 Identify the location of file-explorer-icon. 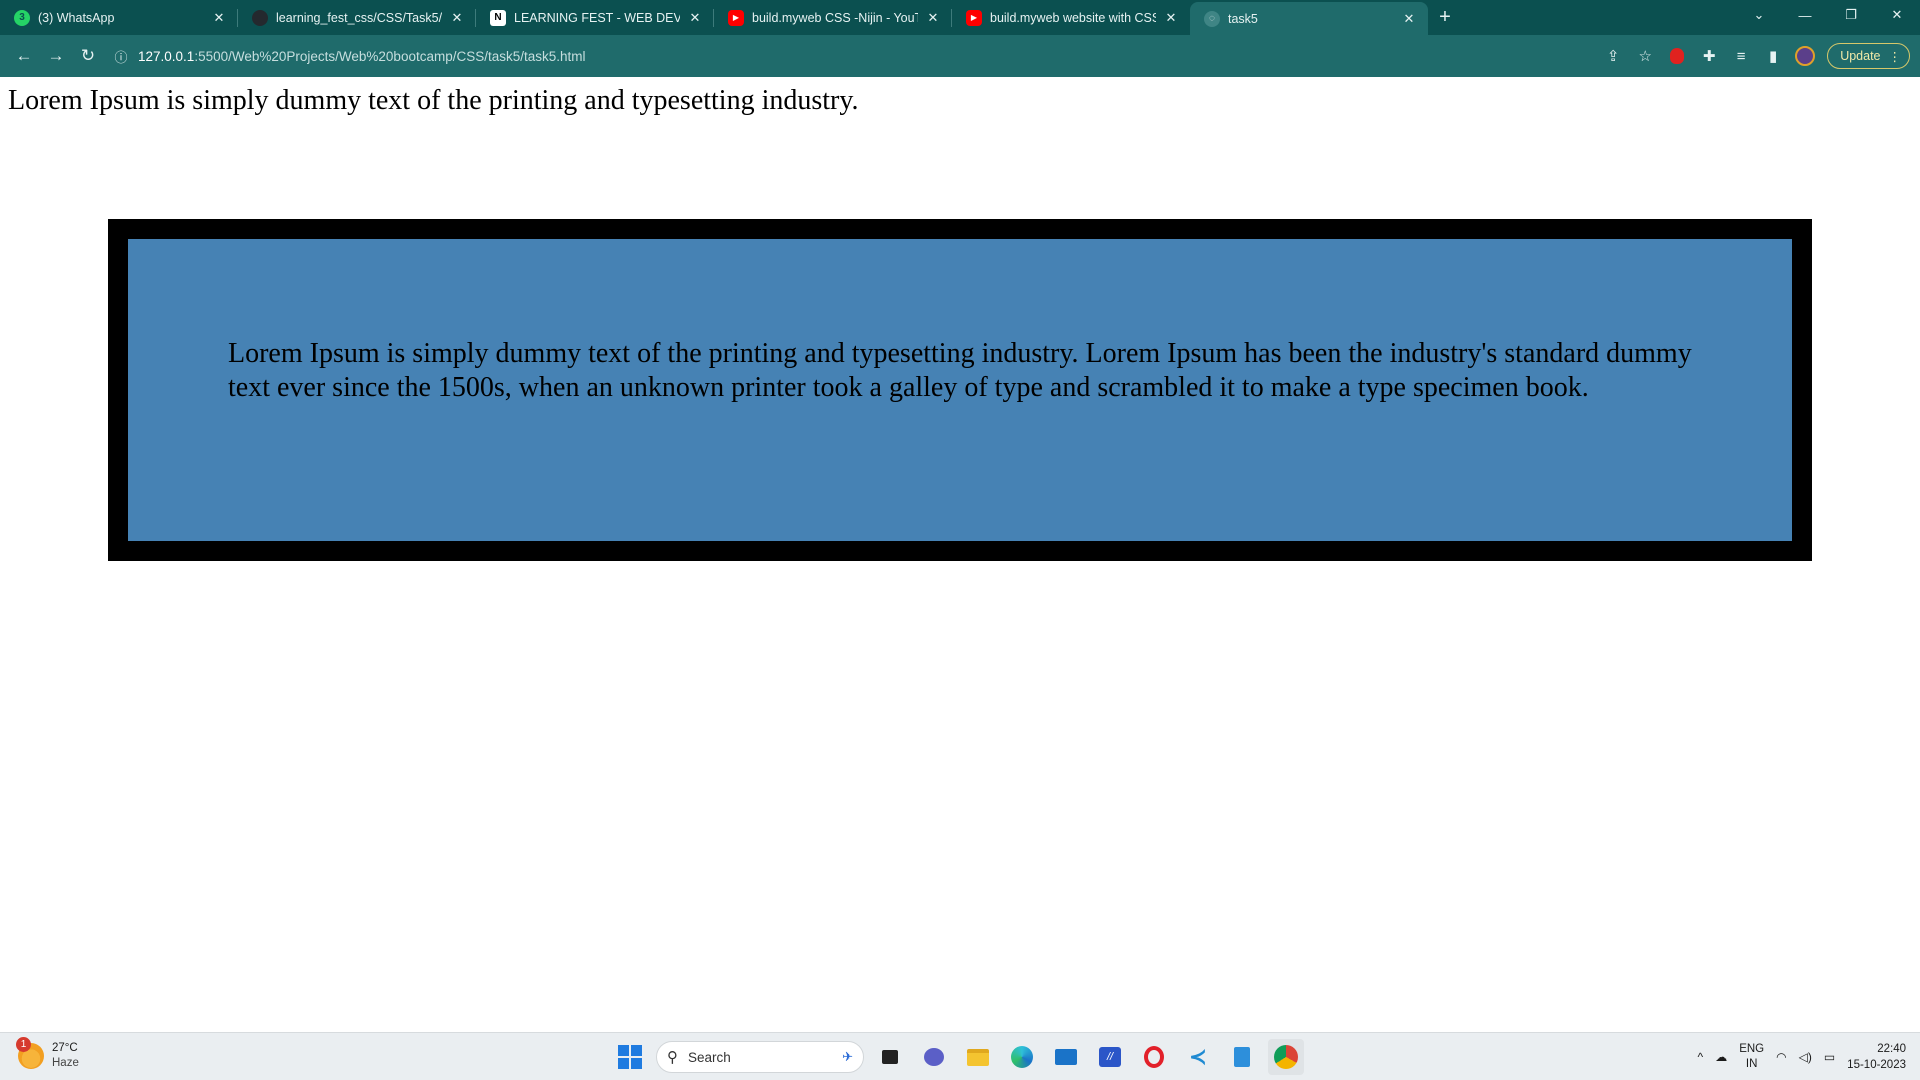
(978, 1057).